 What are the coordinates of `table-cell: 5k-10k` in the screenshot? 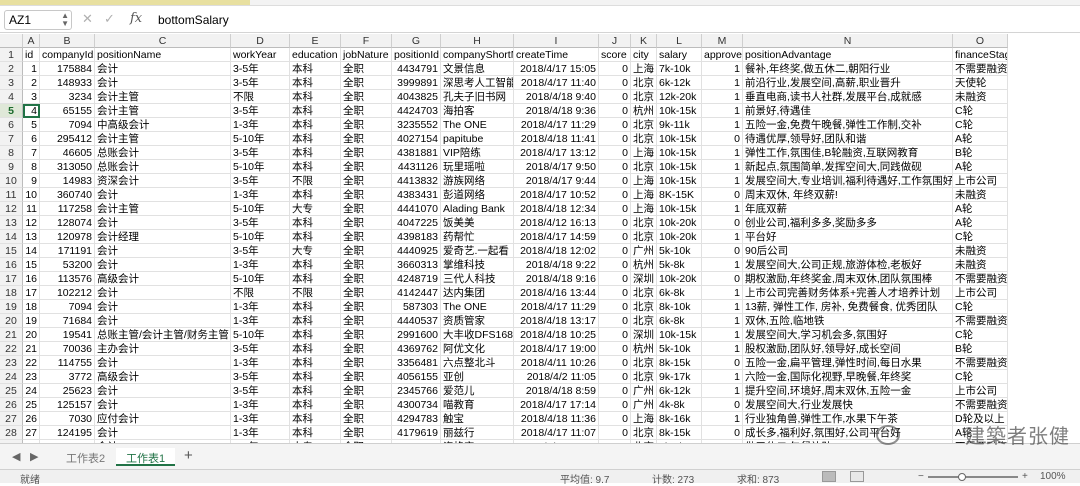 It's located at (679, 251).